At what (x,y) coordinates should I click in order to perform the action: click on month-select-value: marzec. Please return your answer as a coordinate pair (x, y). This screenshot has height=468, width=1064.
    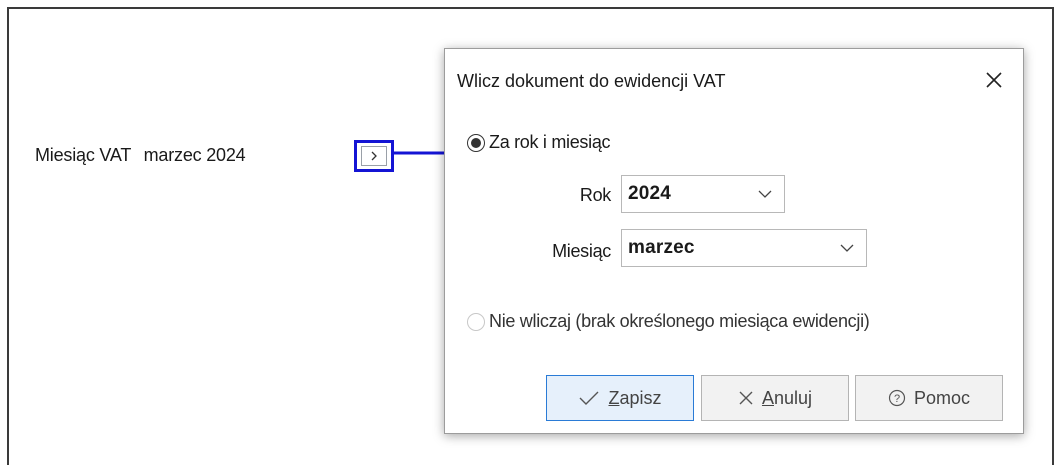
    Looking at the image, I should click on (661, 247).